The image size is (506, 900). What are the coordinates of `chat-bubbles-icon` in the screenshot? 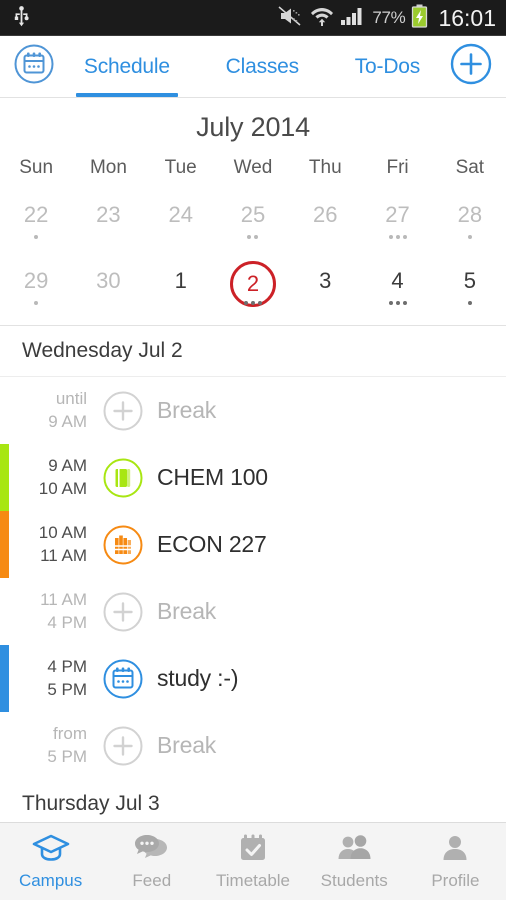 It's located at (152, 850).